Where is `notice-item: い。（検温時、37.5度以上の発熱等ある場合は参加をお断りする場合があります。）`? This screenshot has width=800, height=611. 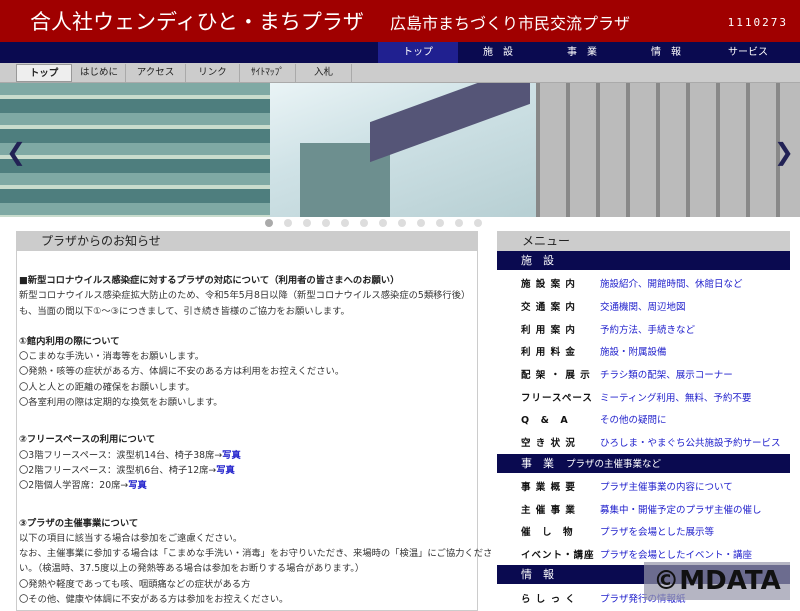
notice-item: い。（検温時、37.5度以上の発熱等ある場合は参加をお断りする場合があります。） is located at coordinates (192, 569).